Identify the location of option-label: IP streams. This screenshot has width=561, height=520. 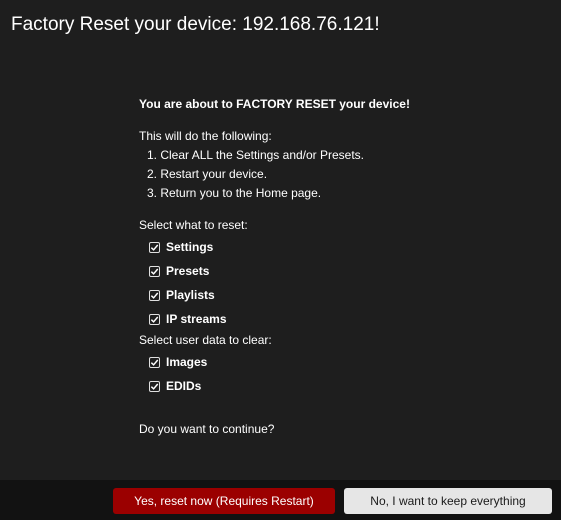
(196, 318).